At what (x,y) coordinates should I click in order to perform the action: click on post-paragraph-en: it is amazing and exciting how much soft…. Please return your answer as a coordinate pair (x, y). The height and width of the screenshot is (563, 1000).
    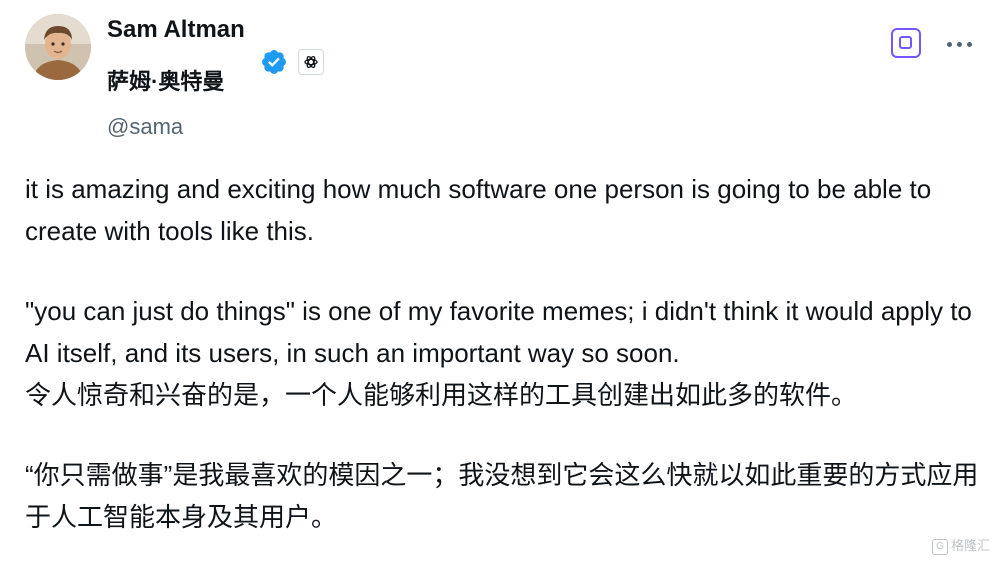
    Looking at the image, I should click on (478, 210).